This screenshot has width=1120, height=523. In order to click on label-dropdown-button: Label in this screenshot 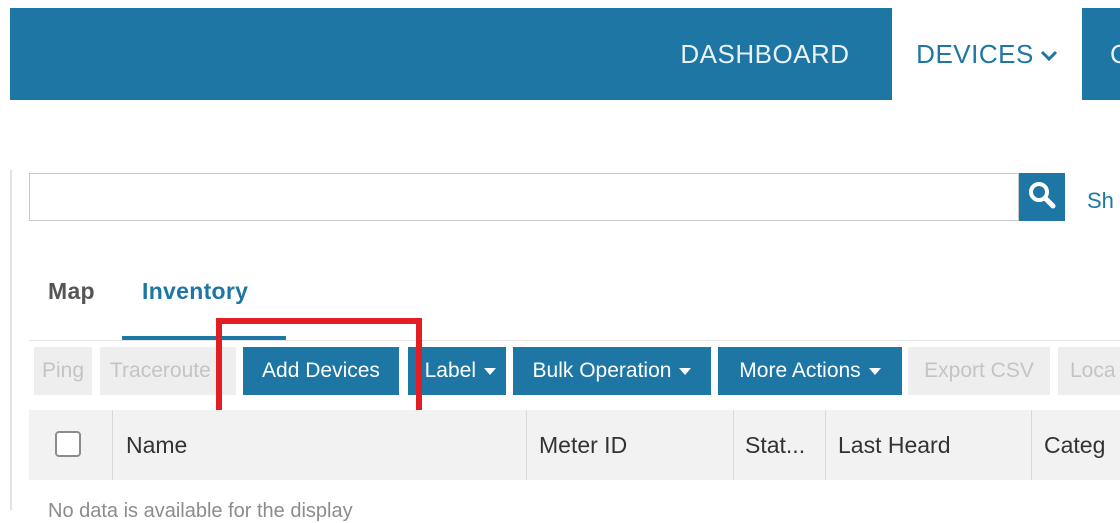, I will do `click(457, 371)`.